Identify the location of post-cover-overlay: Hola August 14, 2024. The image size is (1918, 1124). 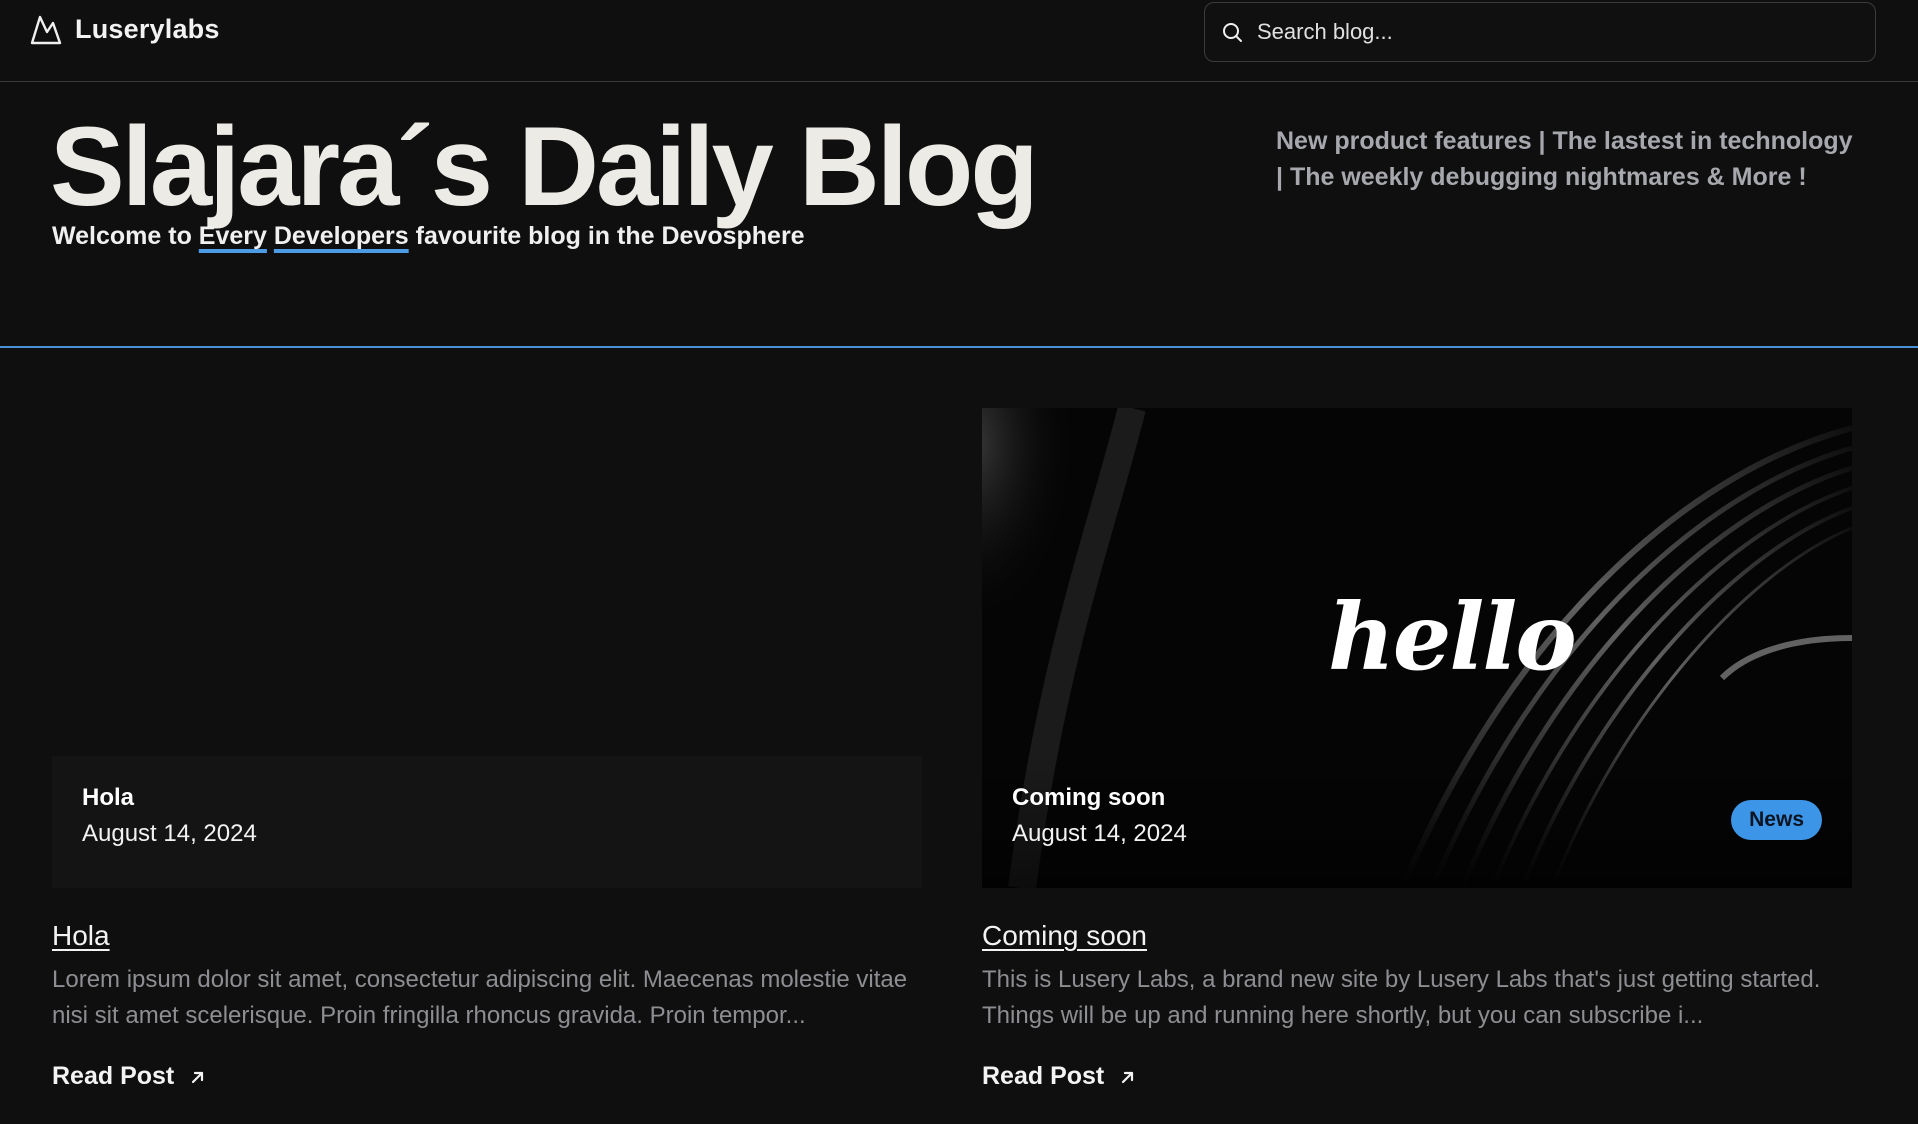
(487, 822).